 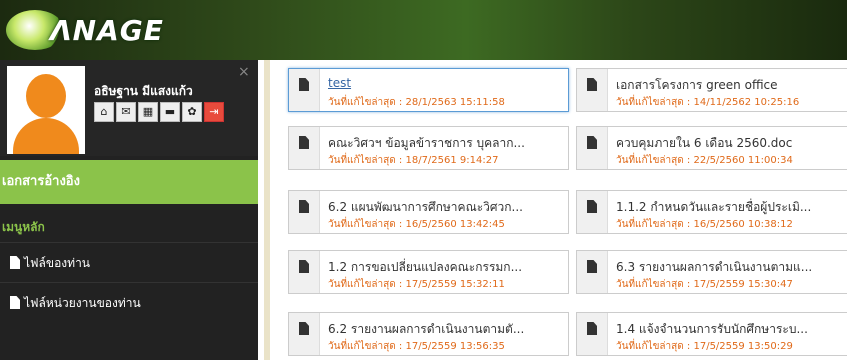 What do you see at coordinates (129, 262) in the screenshot?
I see `sidebar-item-my-files: ไฟล์ของท่าน` at bounding box center [129, 262].